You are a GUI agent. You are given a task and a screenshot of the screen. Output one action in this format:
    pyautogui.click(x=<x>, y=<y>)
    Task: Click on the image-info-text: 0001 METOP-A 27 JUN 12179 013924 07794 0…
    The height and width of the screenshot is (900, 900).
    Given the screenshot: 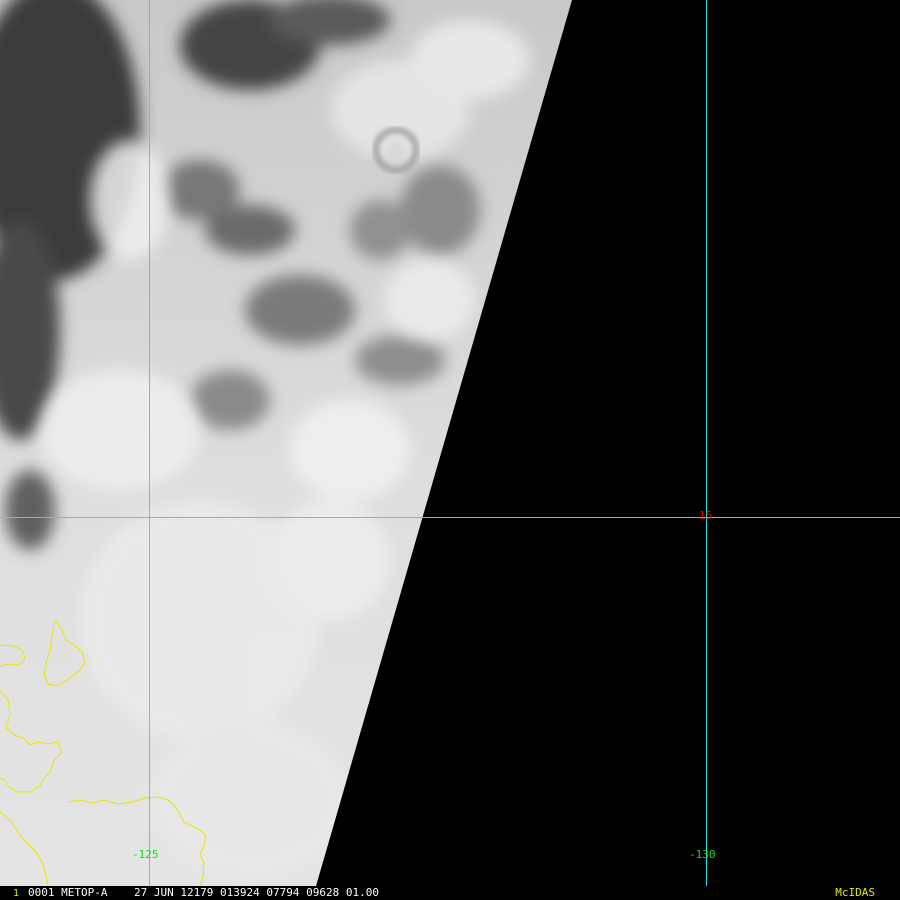 What is the action you would take?
    pyautogui.click(x=203, y=892)
    